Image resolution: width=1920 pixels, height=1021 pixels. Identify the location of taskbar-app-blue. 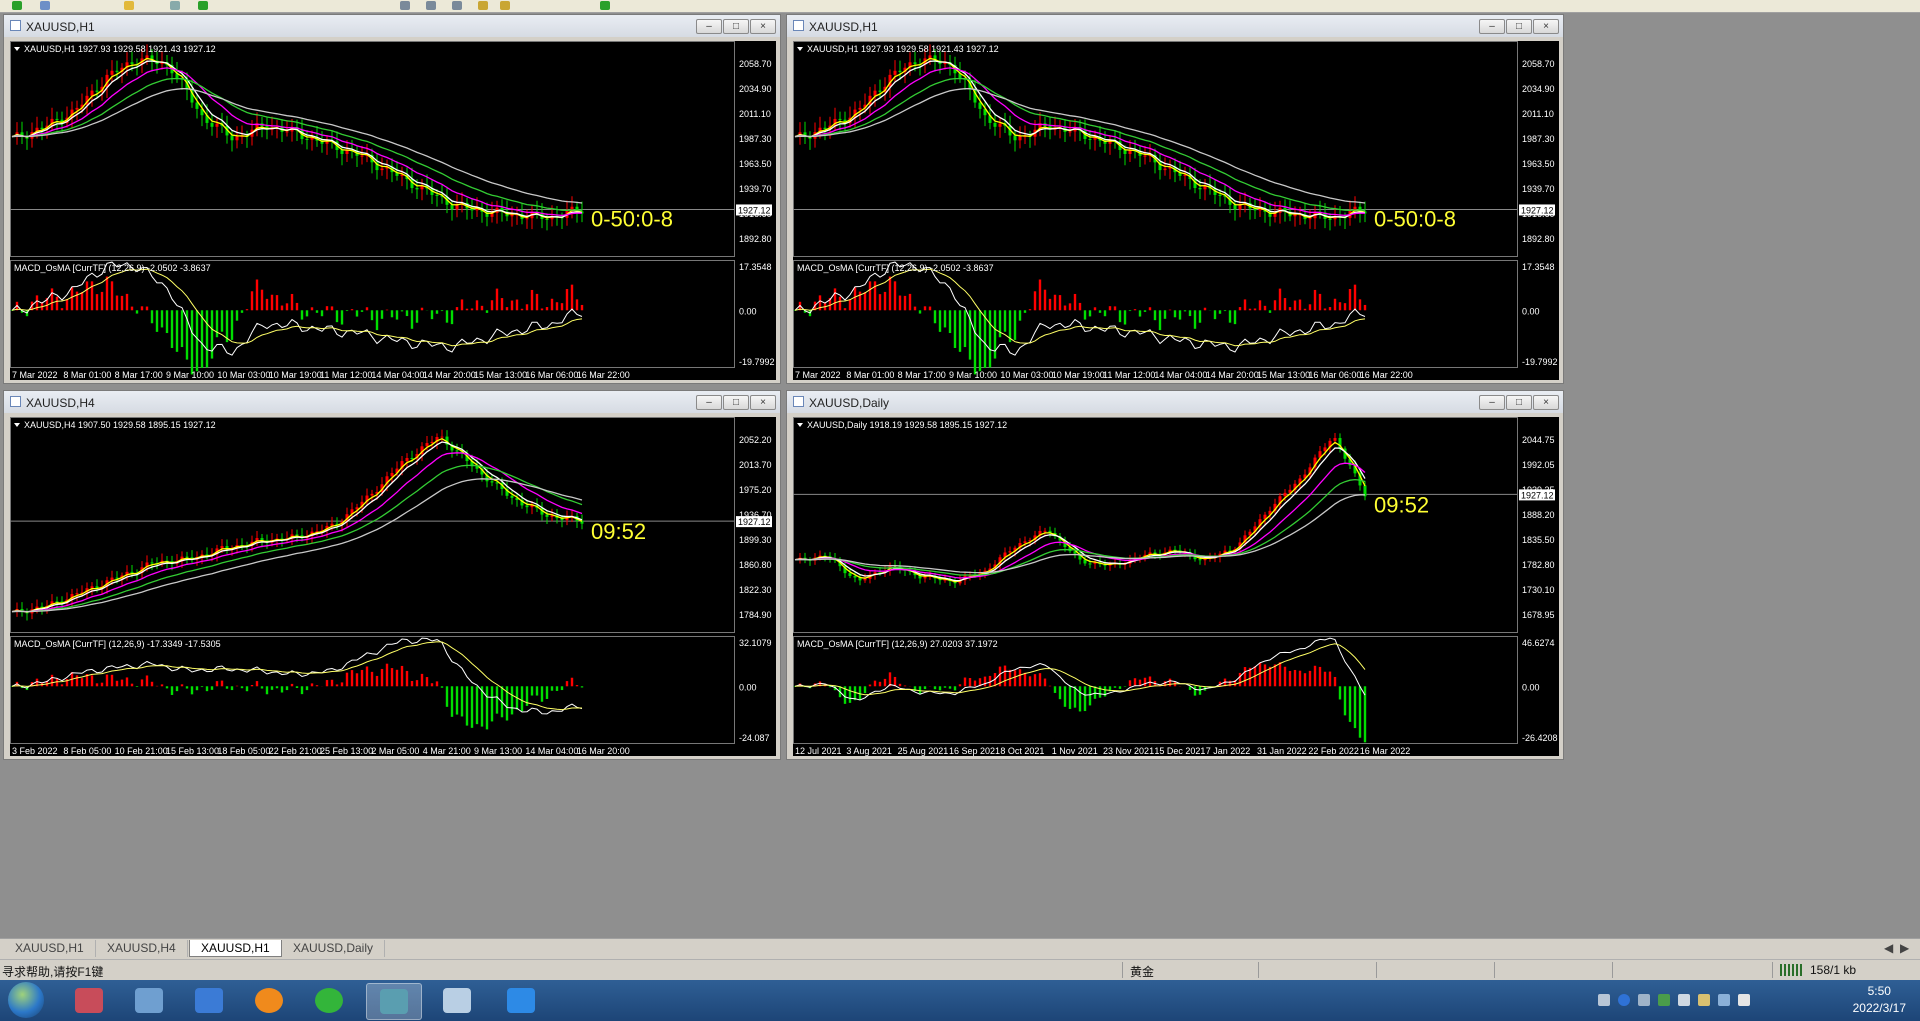
(521, 1000).